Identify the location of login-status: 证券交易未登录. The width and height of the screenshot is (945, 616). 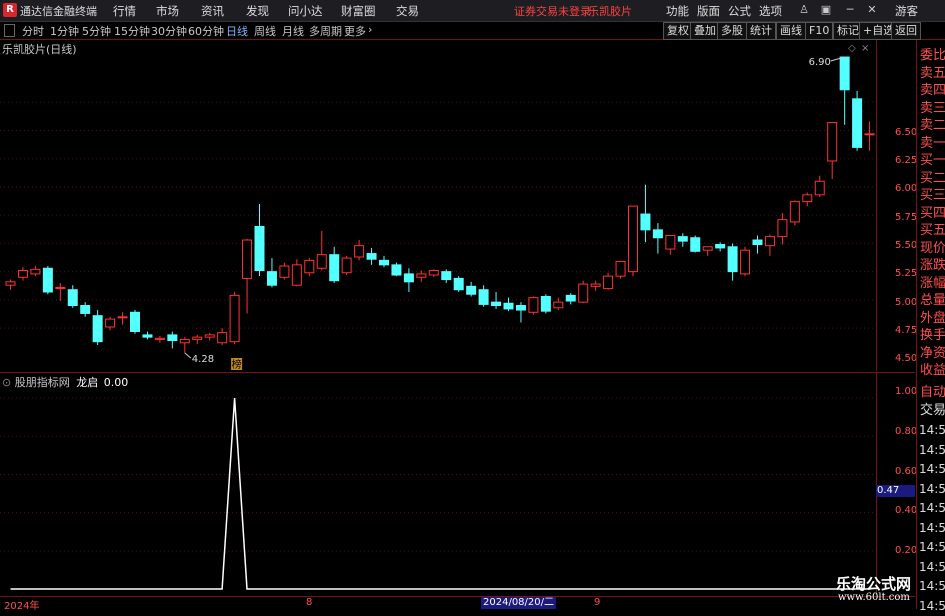
(552, 11).